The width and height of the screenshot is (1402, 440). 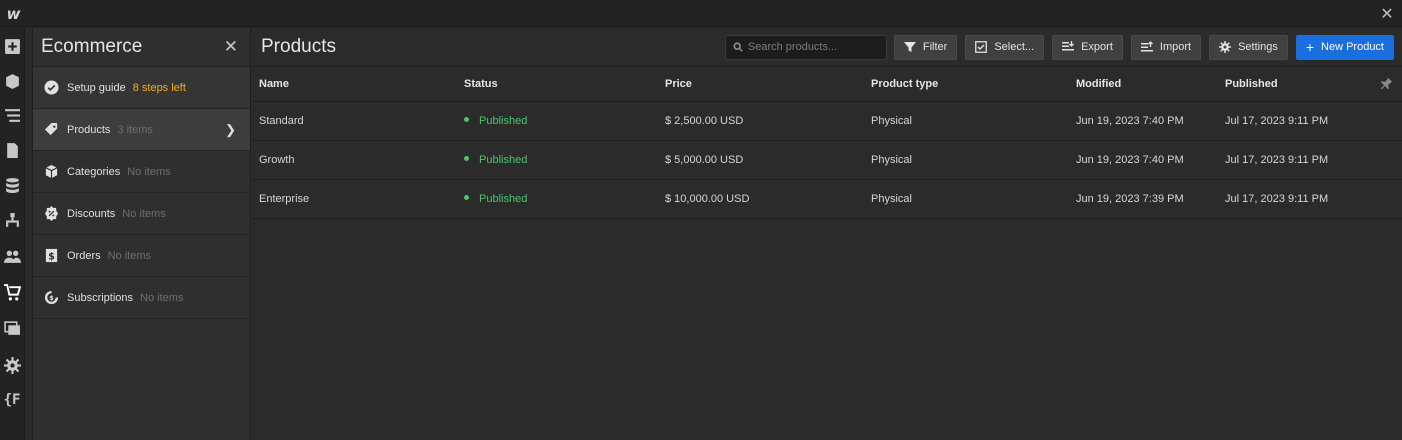 I want to click on page-title: Products, so click(x=298, y=46).